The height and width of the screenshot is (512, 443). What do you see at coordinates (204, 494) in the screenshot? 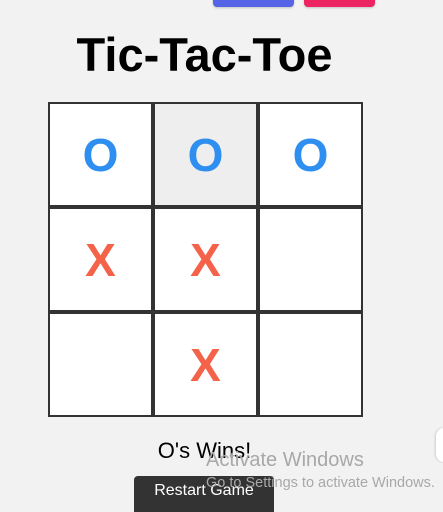
I see `restart-game-button: Restart Game` at bounding box center [204, 494].